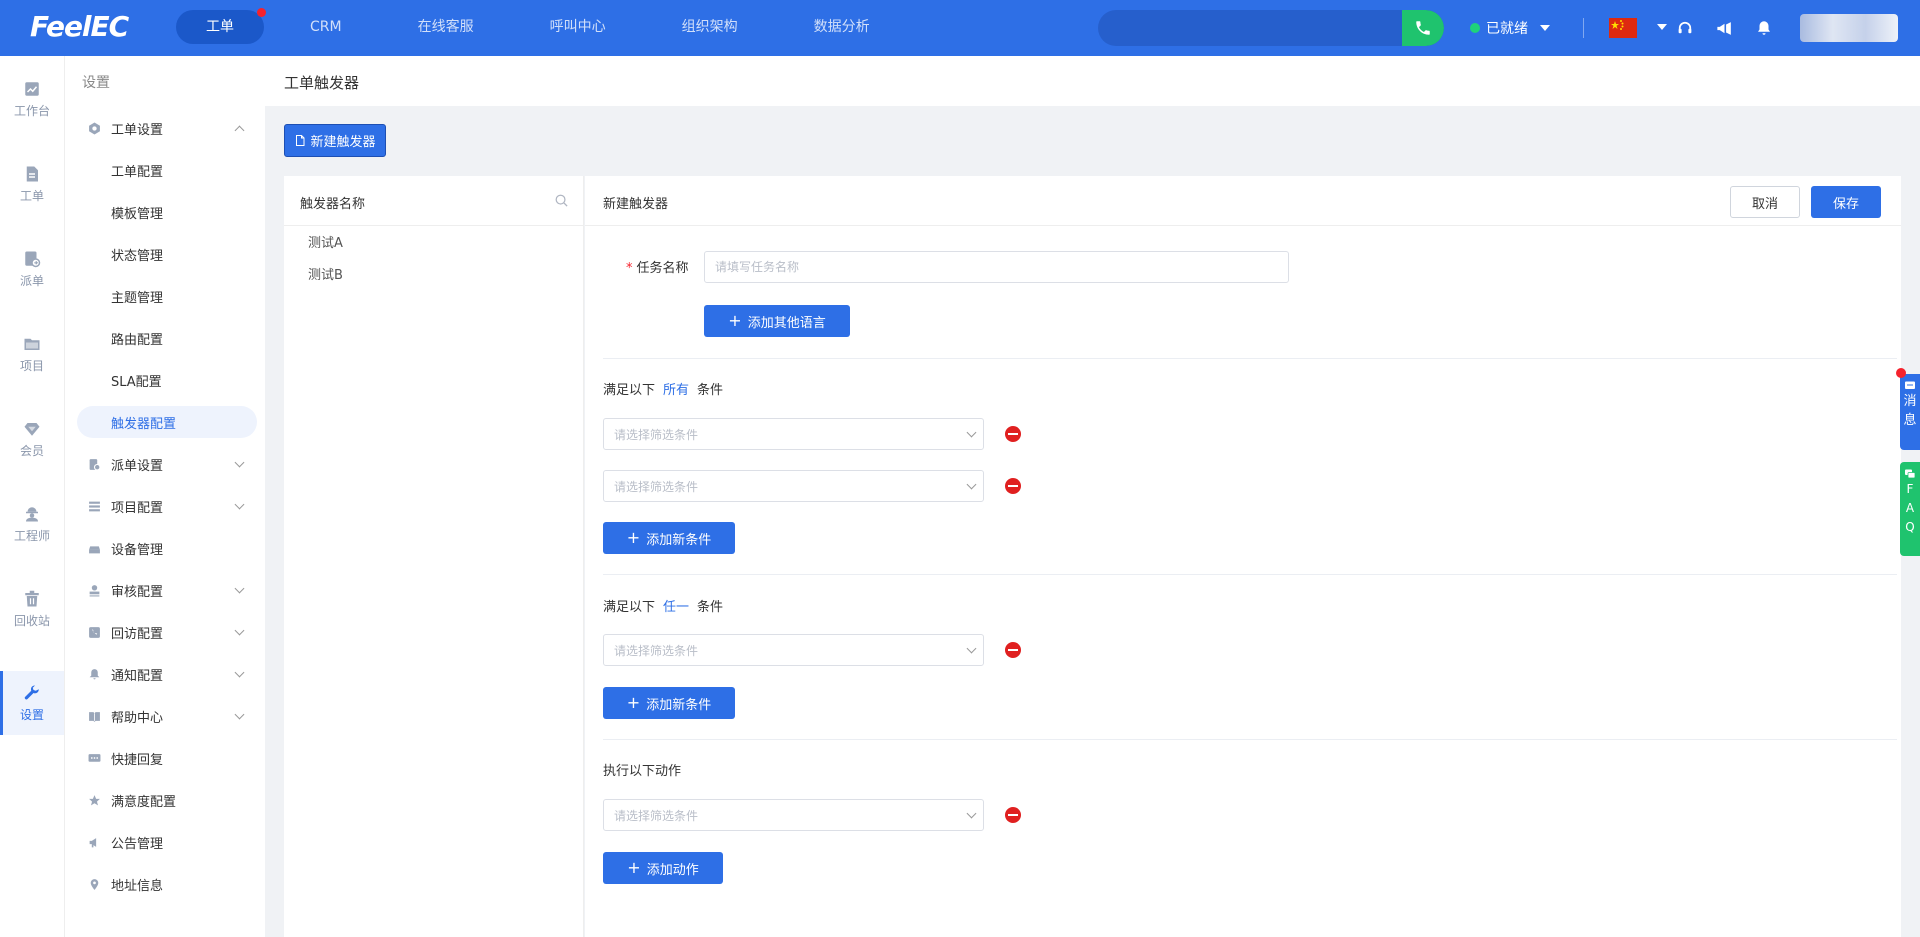 The height and width of the screenshot is (937, 1920). I want to click on menu-item-device-management: 设备管理, so click(167, 548).